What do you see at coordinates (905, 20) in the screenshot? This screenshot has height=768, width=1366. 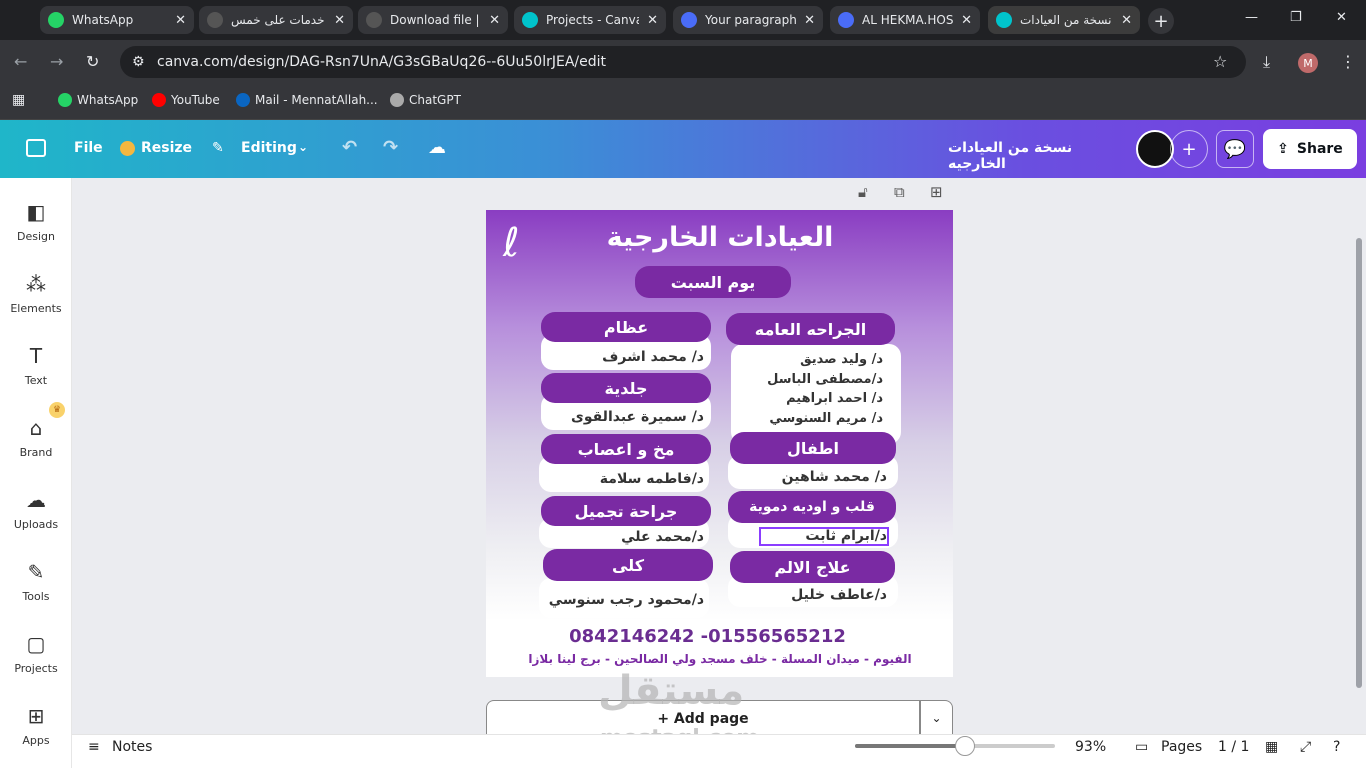 I see `browser-tab: AL HEKMA.HOS ✕` at bounding box center [905, 20].